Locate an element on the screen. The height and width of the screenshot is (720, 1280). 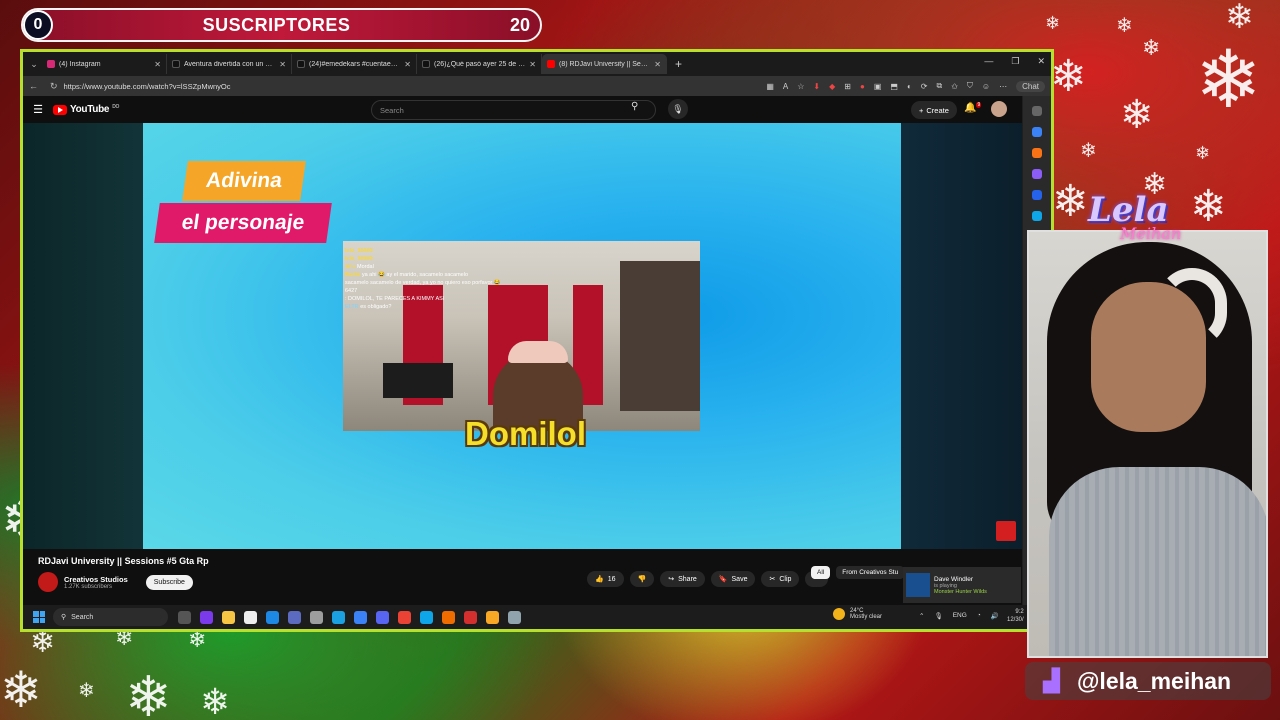
chrome-icon is located at coordinates (404, 617).